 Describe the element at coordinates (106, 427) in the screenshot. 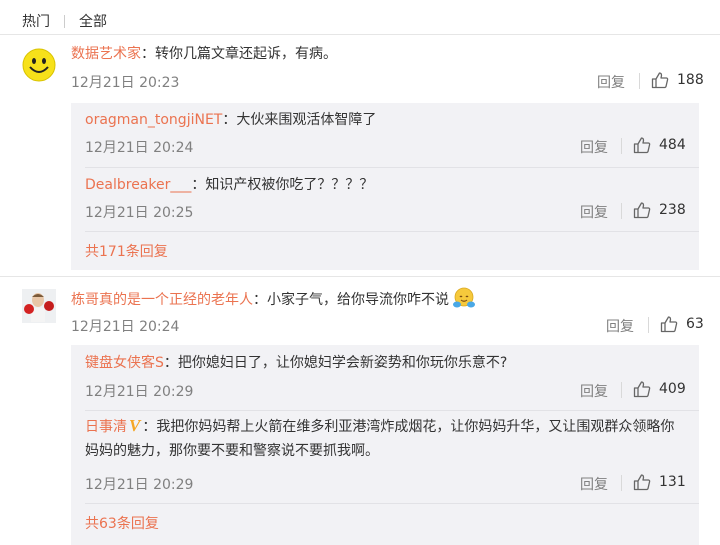

I see `reply-username: 日事清` at that location.